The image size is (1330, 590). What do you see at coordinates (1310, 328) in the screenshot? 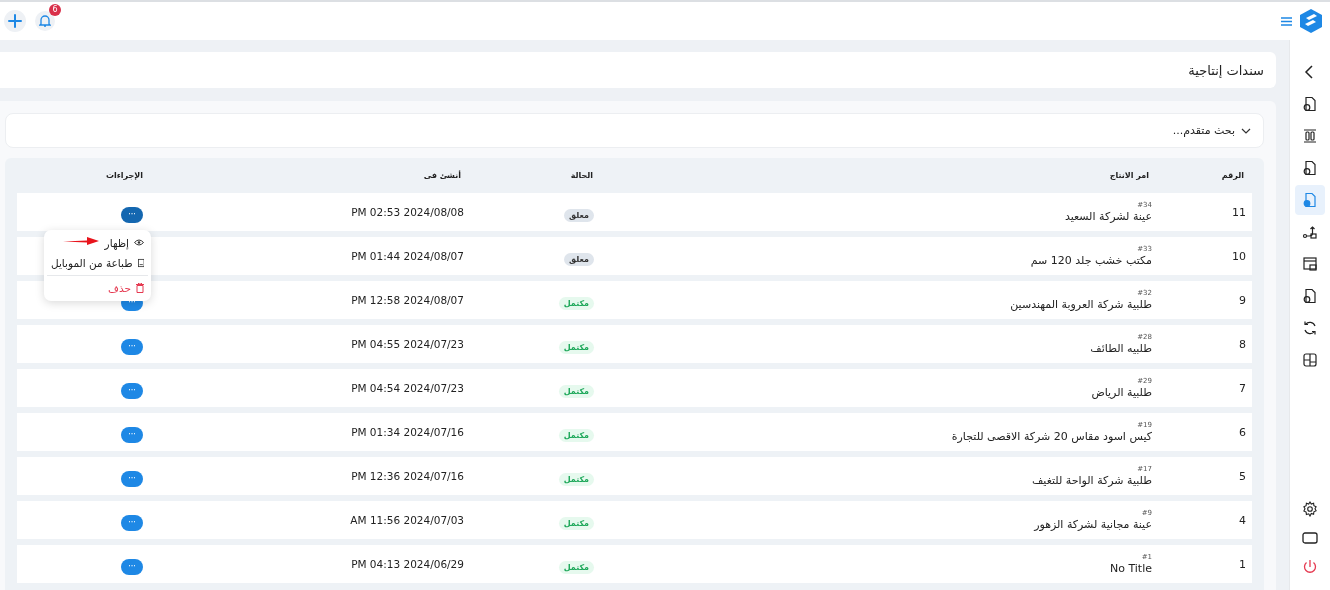
I see `refresh-icon` at bounding box center [1310, 328].